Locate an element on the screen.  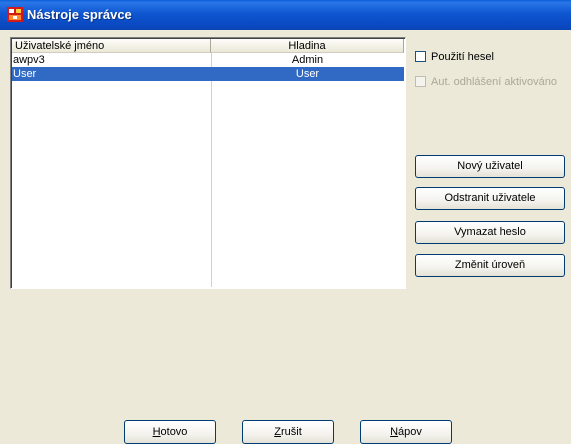
help-label: ápov is located at coordinates (410, 432).